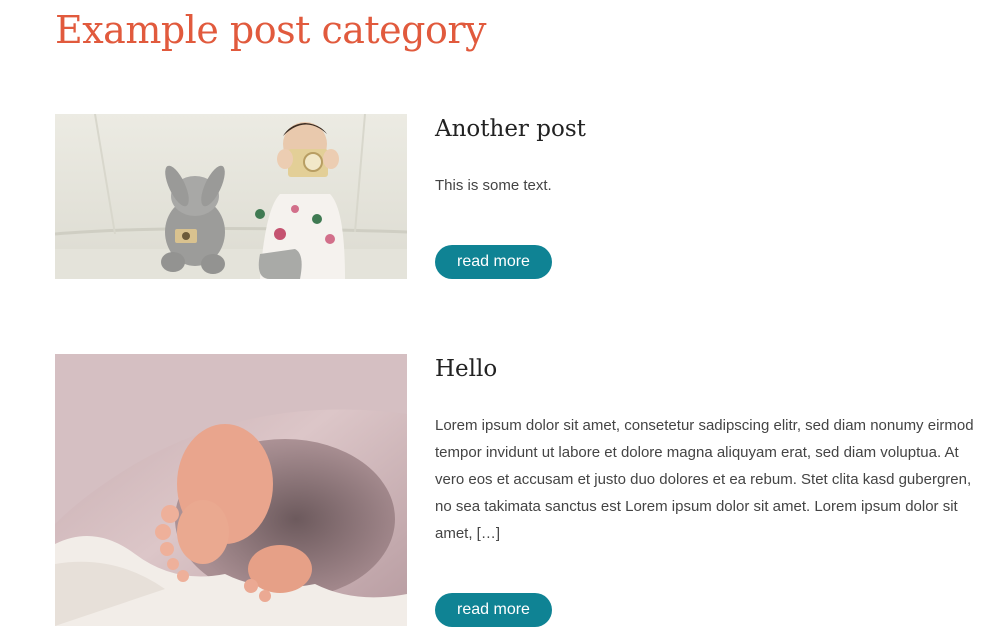  I want to click on post-thumbnail, so click(231, 196).